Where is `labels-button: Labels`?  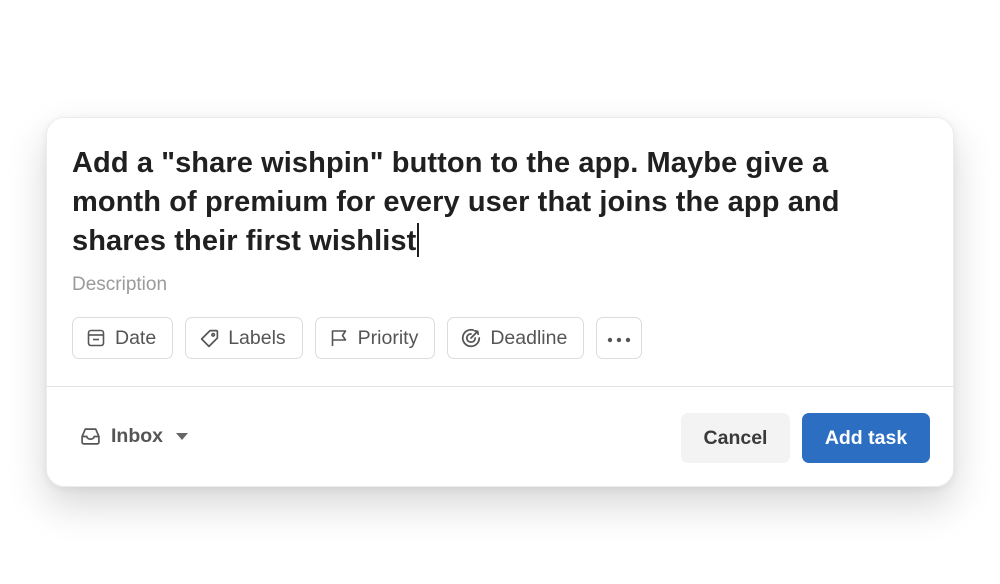
labels-button: Labels is located at coordinates (244, 338).